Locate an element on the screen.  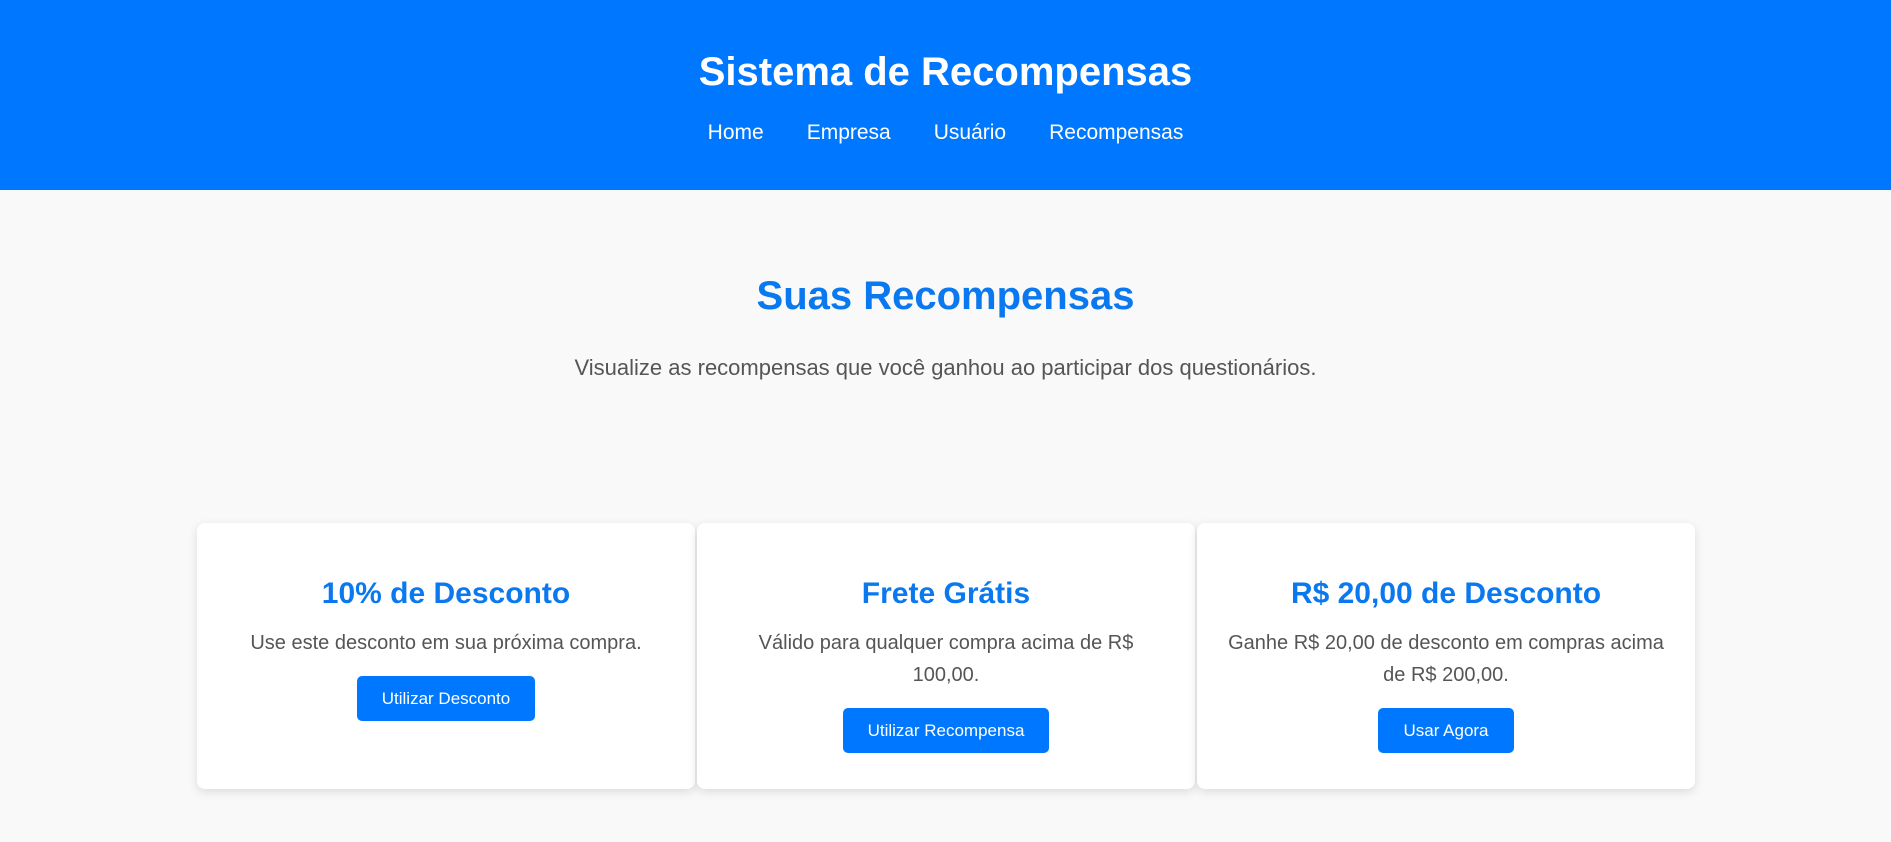
nav-link-home: Home is located at coordinates (736, 133).